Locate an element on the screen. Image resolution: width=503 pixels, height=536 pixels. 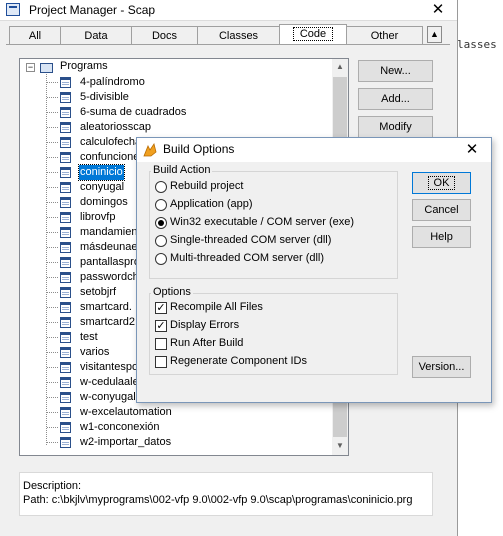
tree-item-label: visitantespor is located at coordinates (111, 367).